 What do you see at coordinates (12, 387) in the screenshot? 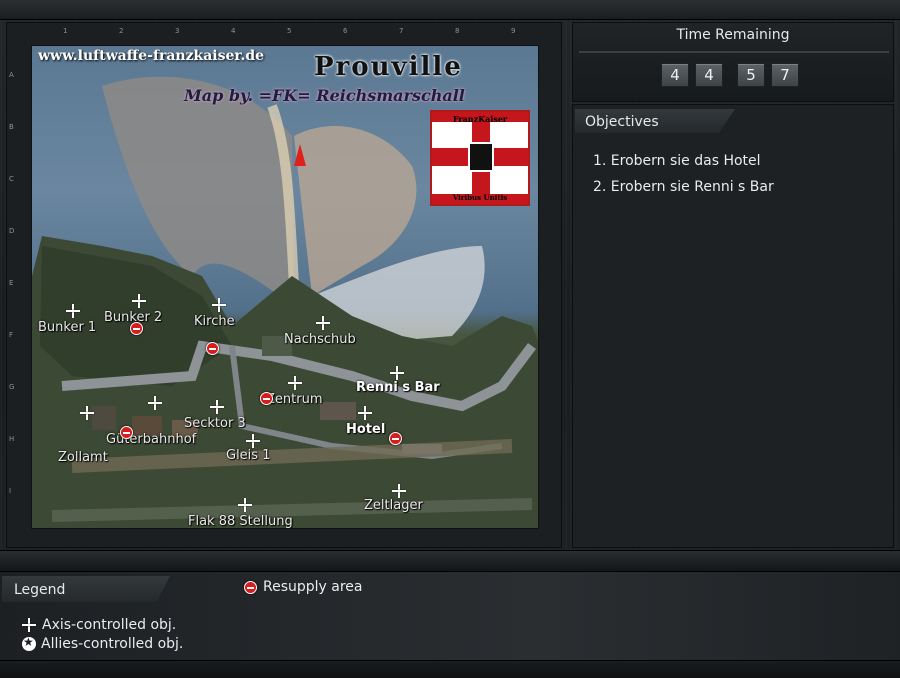
I see `grid-row-label: G` at bounding box center [12, 387].